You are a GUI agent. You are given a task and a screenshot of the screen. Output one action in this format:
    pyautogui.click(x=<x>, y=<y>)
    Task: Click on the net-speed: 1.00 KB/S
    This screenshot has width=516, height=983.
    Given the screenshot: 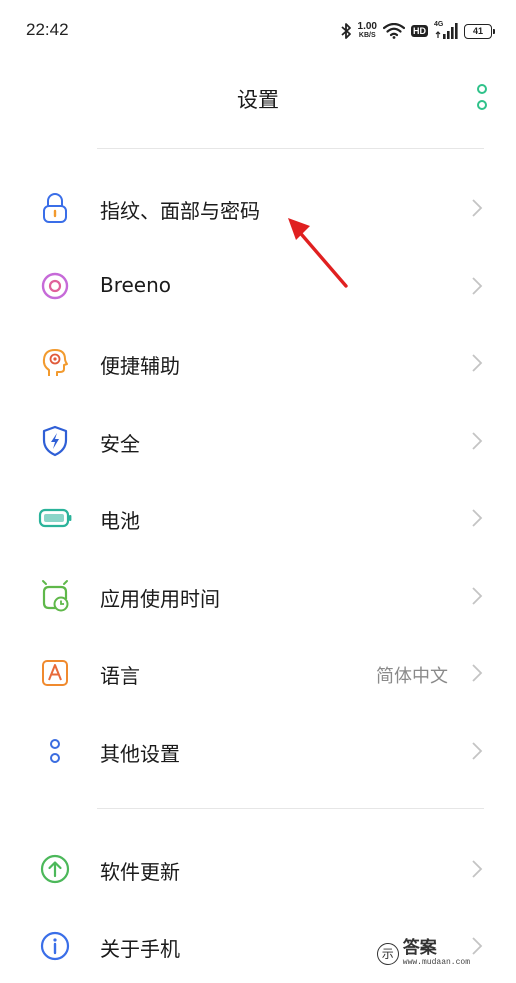 What is the action you would take?
    pyautogui.click(x=367, y=31)
    